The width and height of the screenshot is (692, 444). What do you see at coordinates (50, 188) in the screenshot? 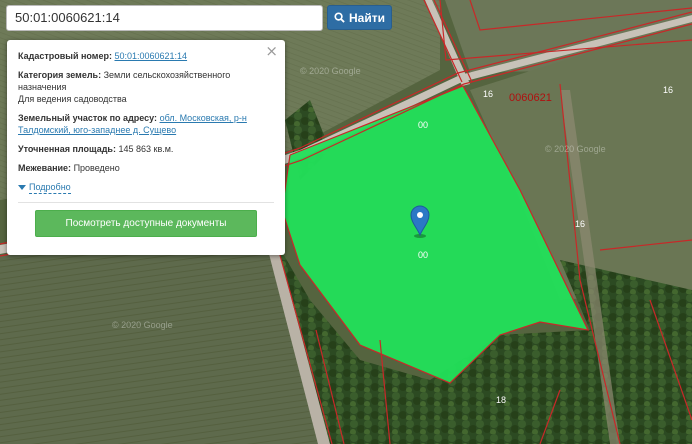
I see `details-label: Подробно` at bounding box center [50, 188].